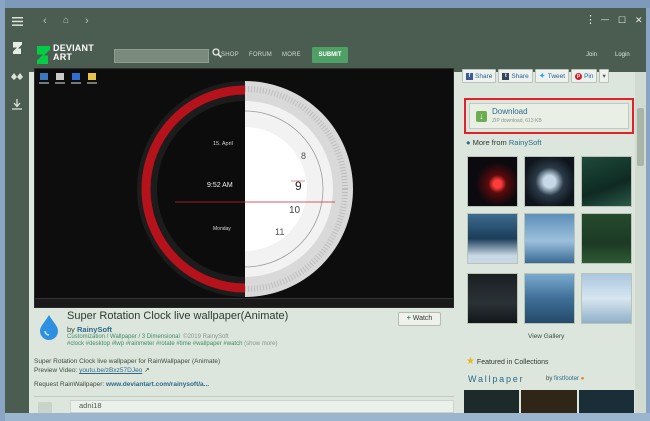 Image resolution: width=650 pixels, height=421 pixels. I want to click on logo-line2: ART, so click(63, 57).